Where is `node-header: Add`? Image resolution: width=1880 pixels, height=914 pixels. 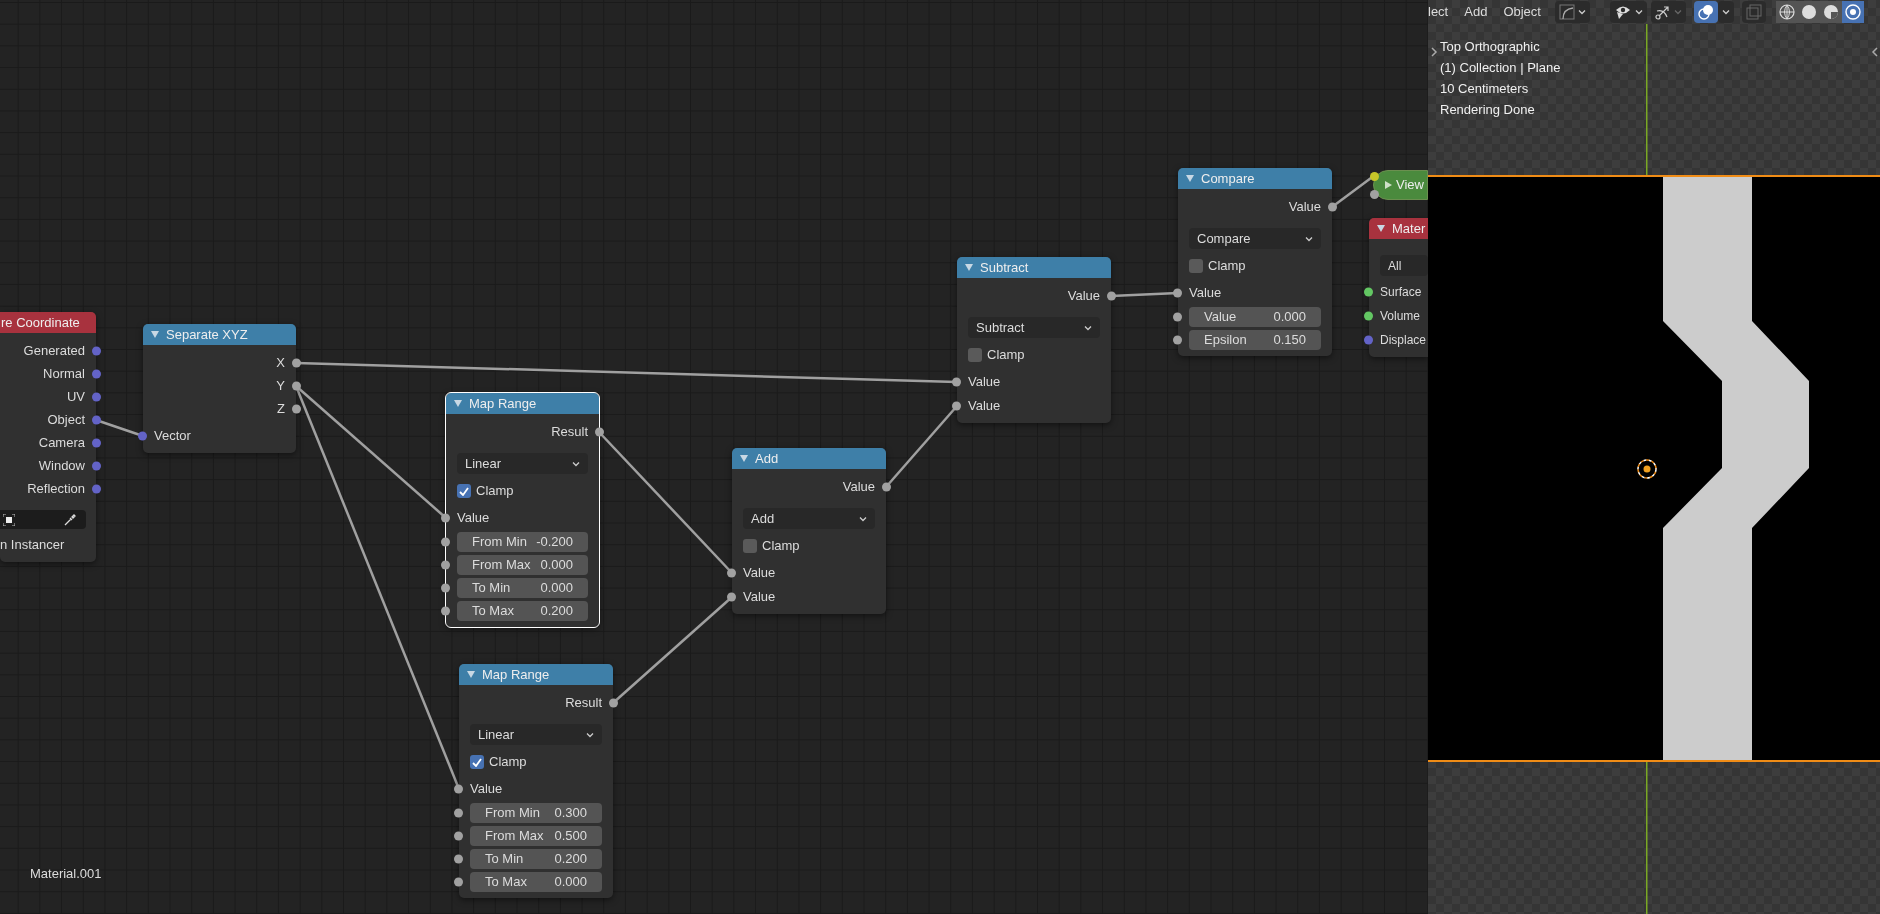
node-header: Add is located at coordinates (809, 458).